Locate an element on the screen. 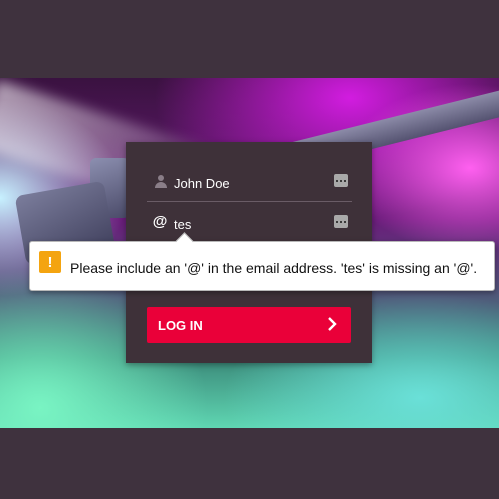 This screenshot has width=499, height=499. warning-icon: ! is located at coordinates (50, 262).